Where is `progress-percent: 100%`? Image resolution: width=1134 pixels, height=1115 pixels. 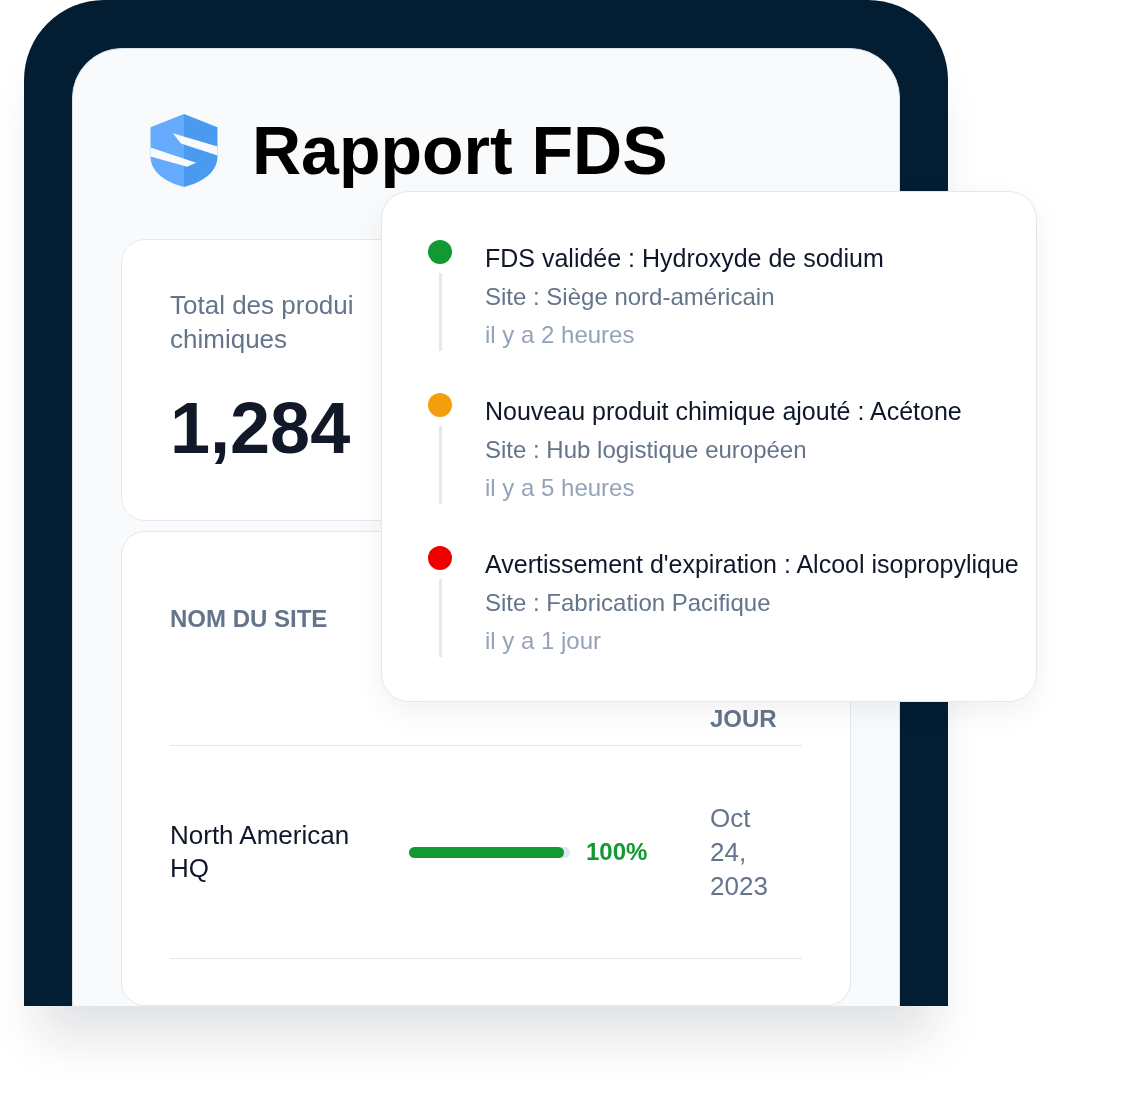
progress-percent: 100% is located at coordinates (617, 852).